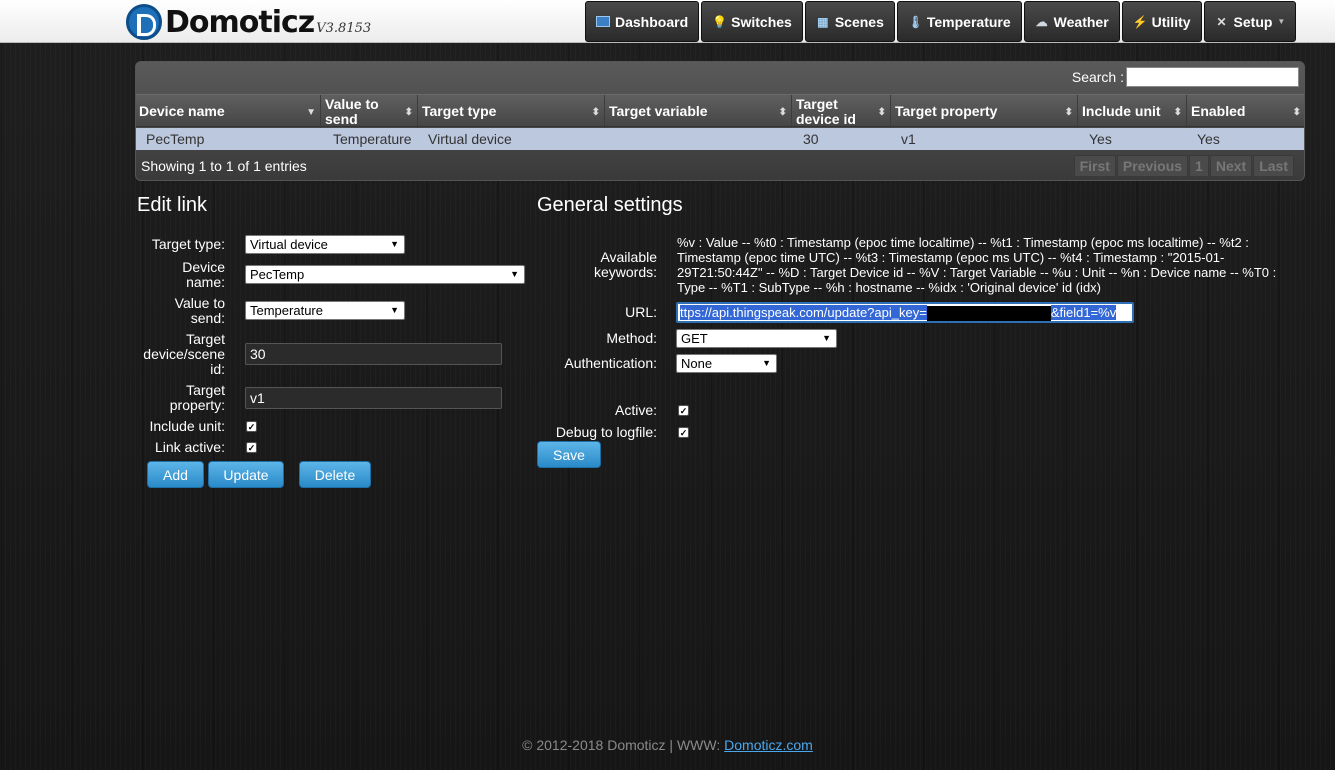  Describe the element at coordinates (1221, 21) in the screenshot. I see `tools-icon: ✕` at that location.